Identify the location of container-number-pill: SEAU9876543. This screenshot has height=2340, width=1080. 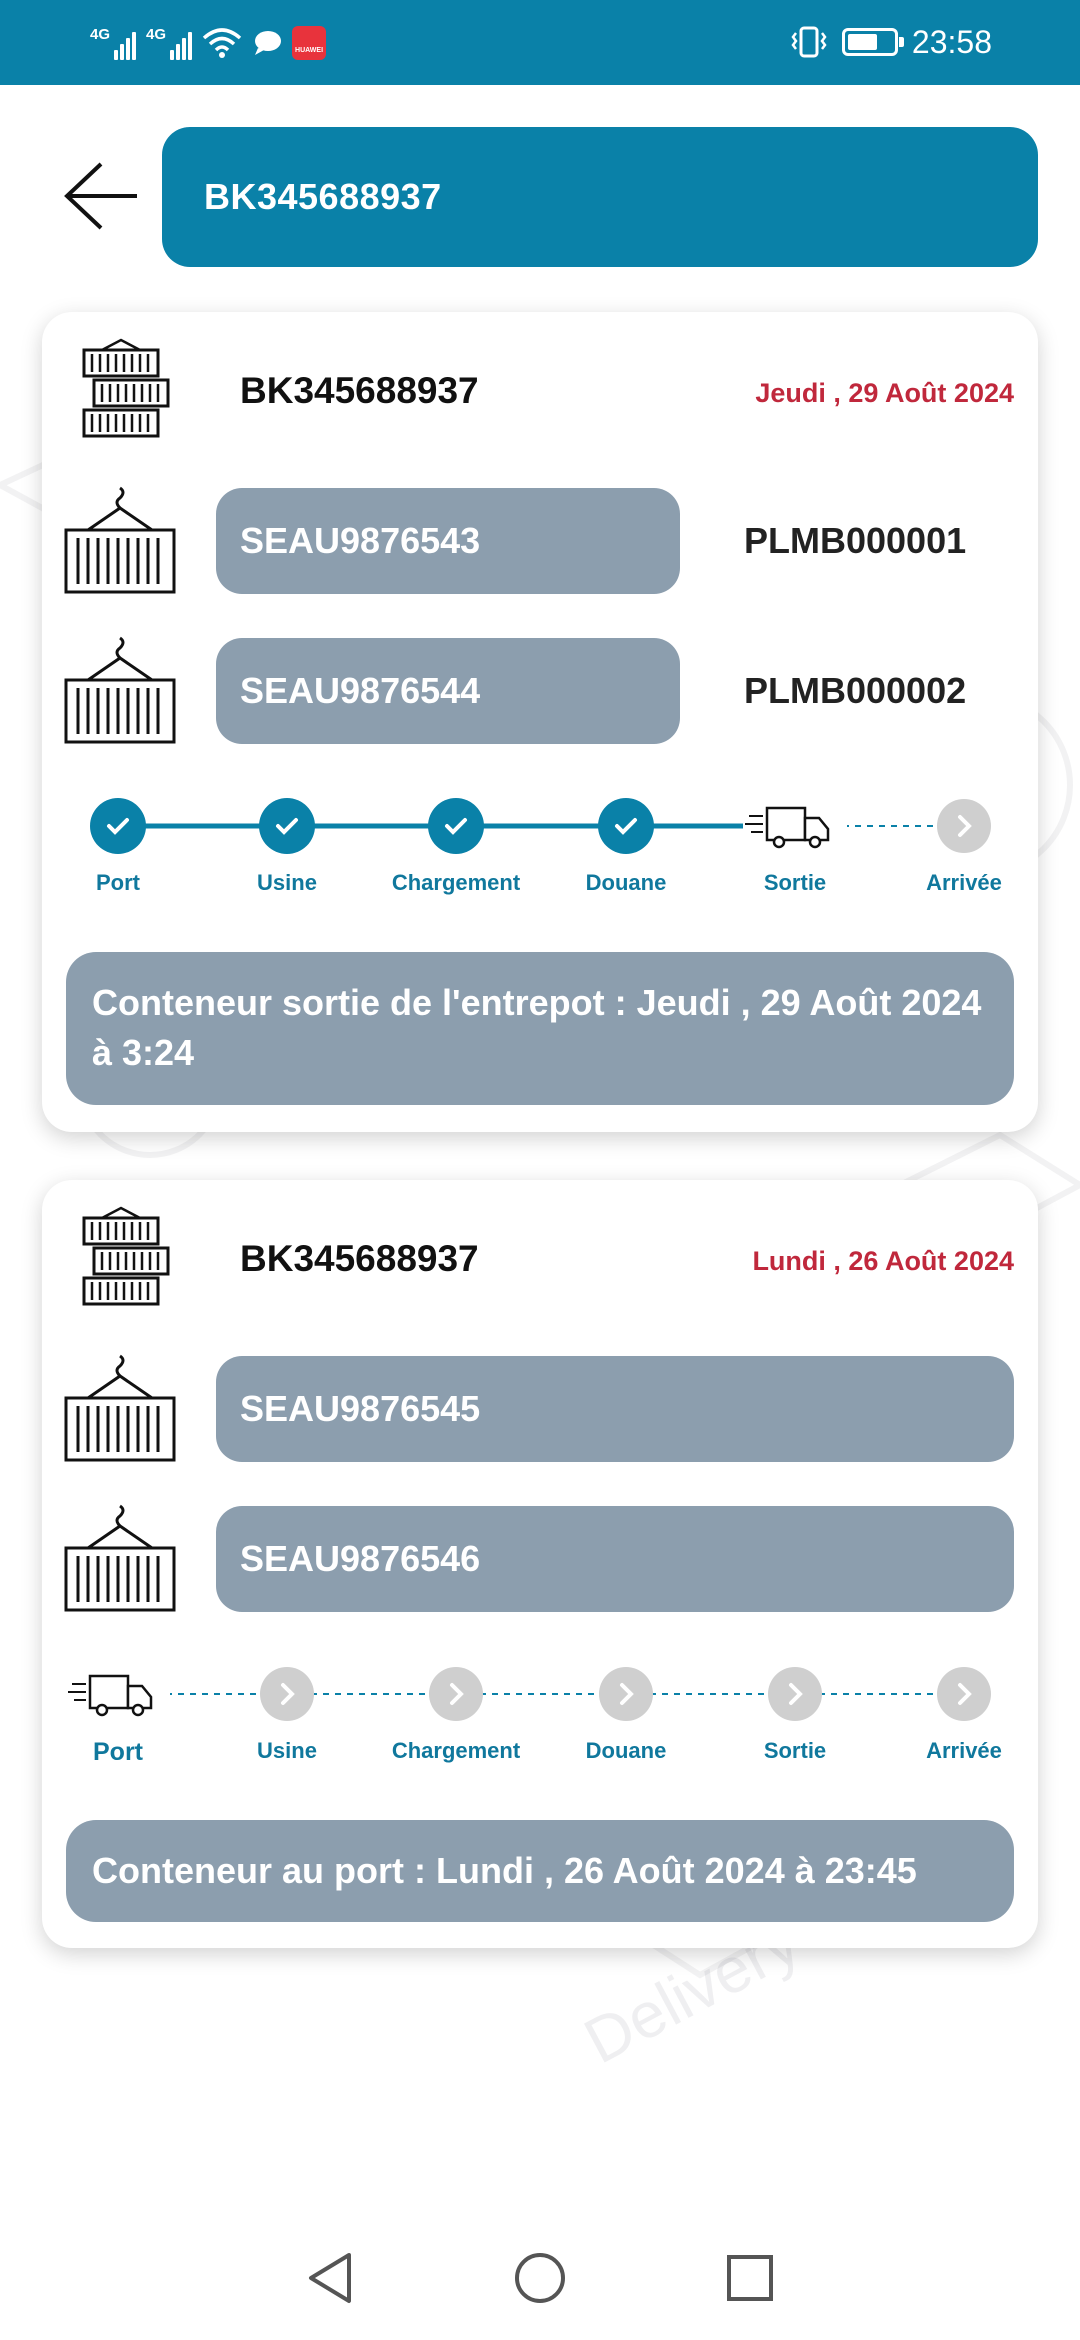
(448, 541).